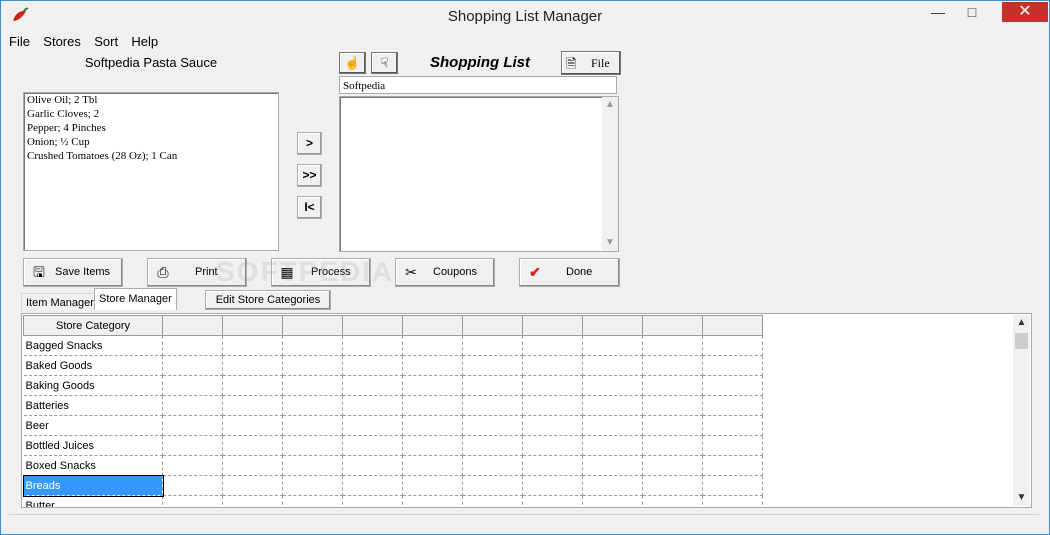 Image resolution: width=1050 pixels, height=535 pixels. I want to click on save-items-button: 🖫 Save Items, so click(73, 272).